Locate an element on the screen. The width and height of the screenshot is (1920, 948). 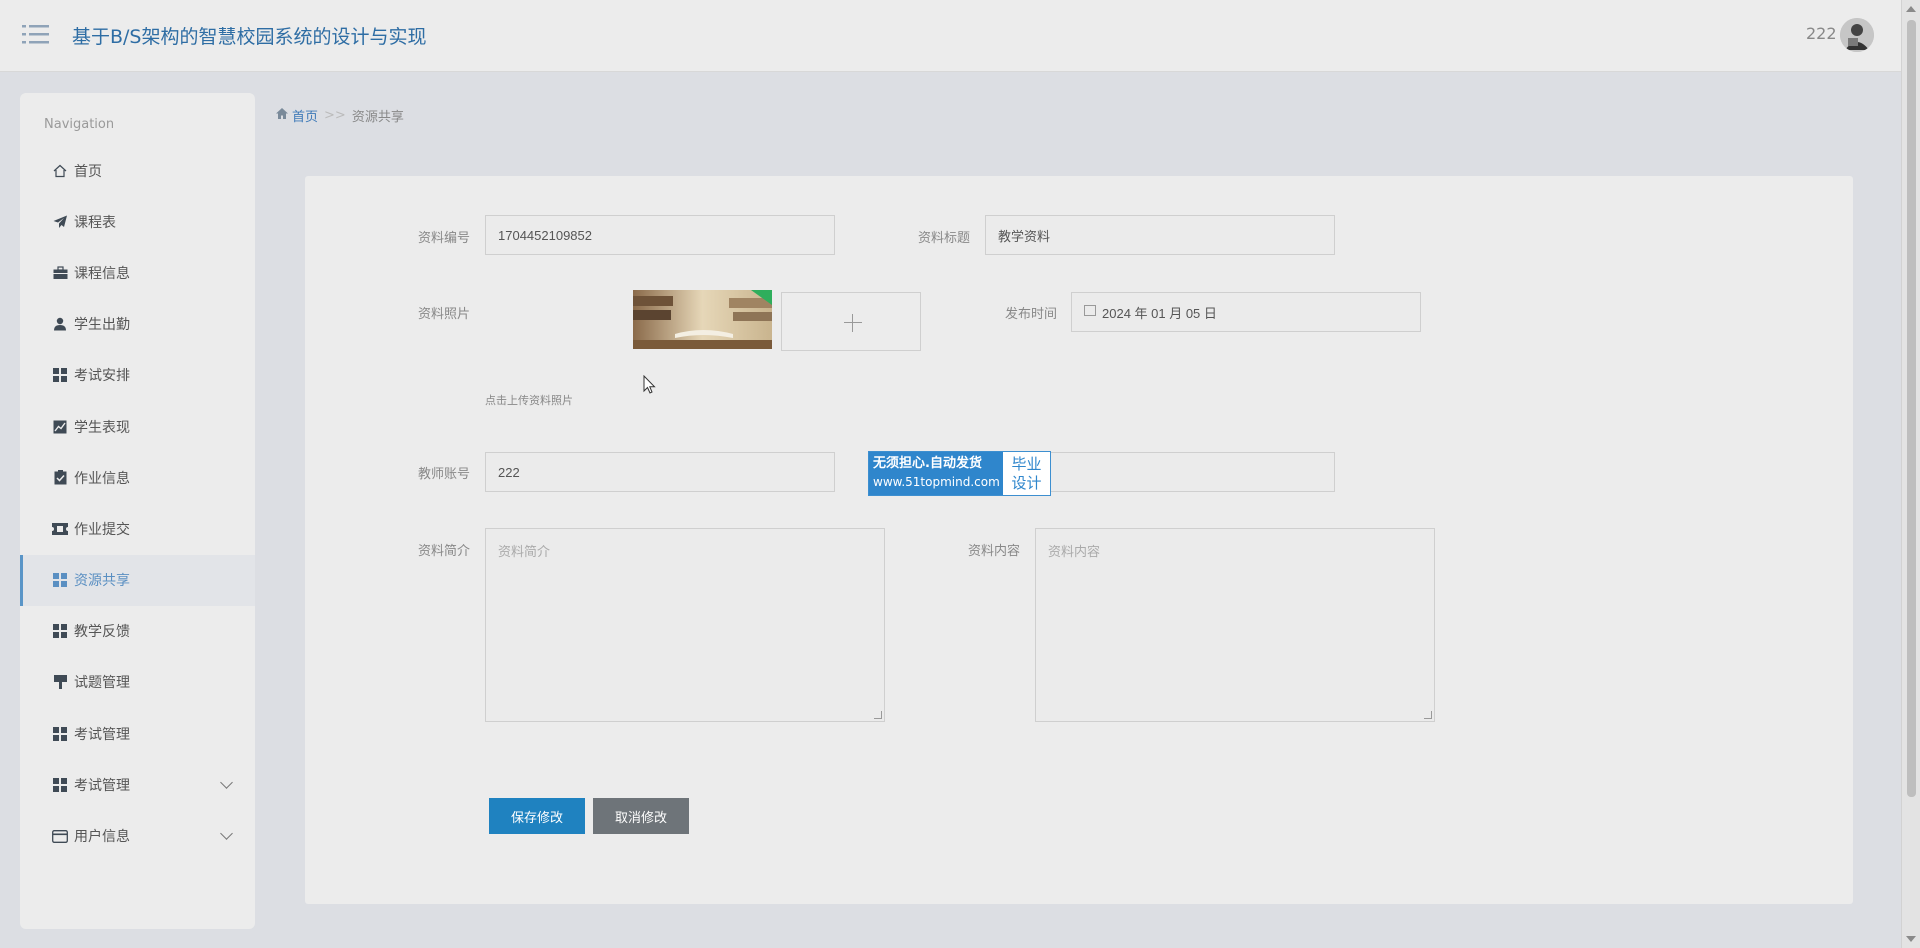
calendar-icon is located at coordinates (1090, 310).